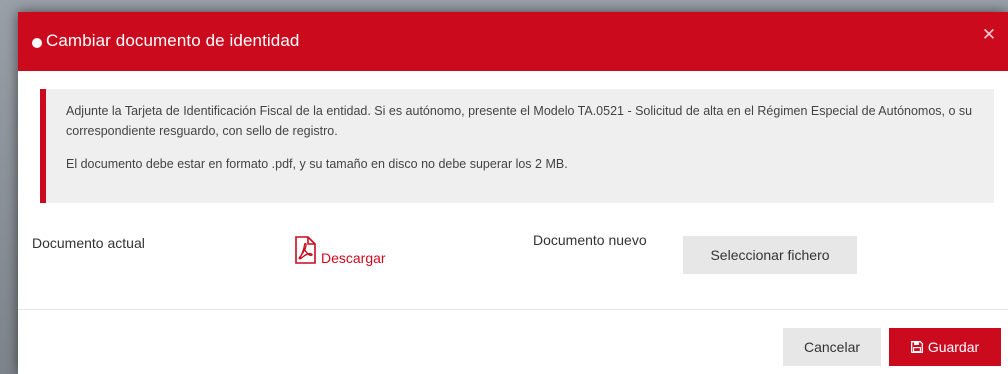 This screenshot has width=1008, height=374. I want to click on select-file-button: Seleccionar fichero, so click(770, 255).